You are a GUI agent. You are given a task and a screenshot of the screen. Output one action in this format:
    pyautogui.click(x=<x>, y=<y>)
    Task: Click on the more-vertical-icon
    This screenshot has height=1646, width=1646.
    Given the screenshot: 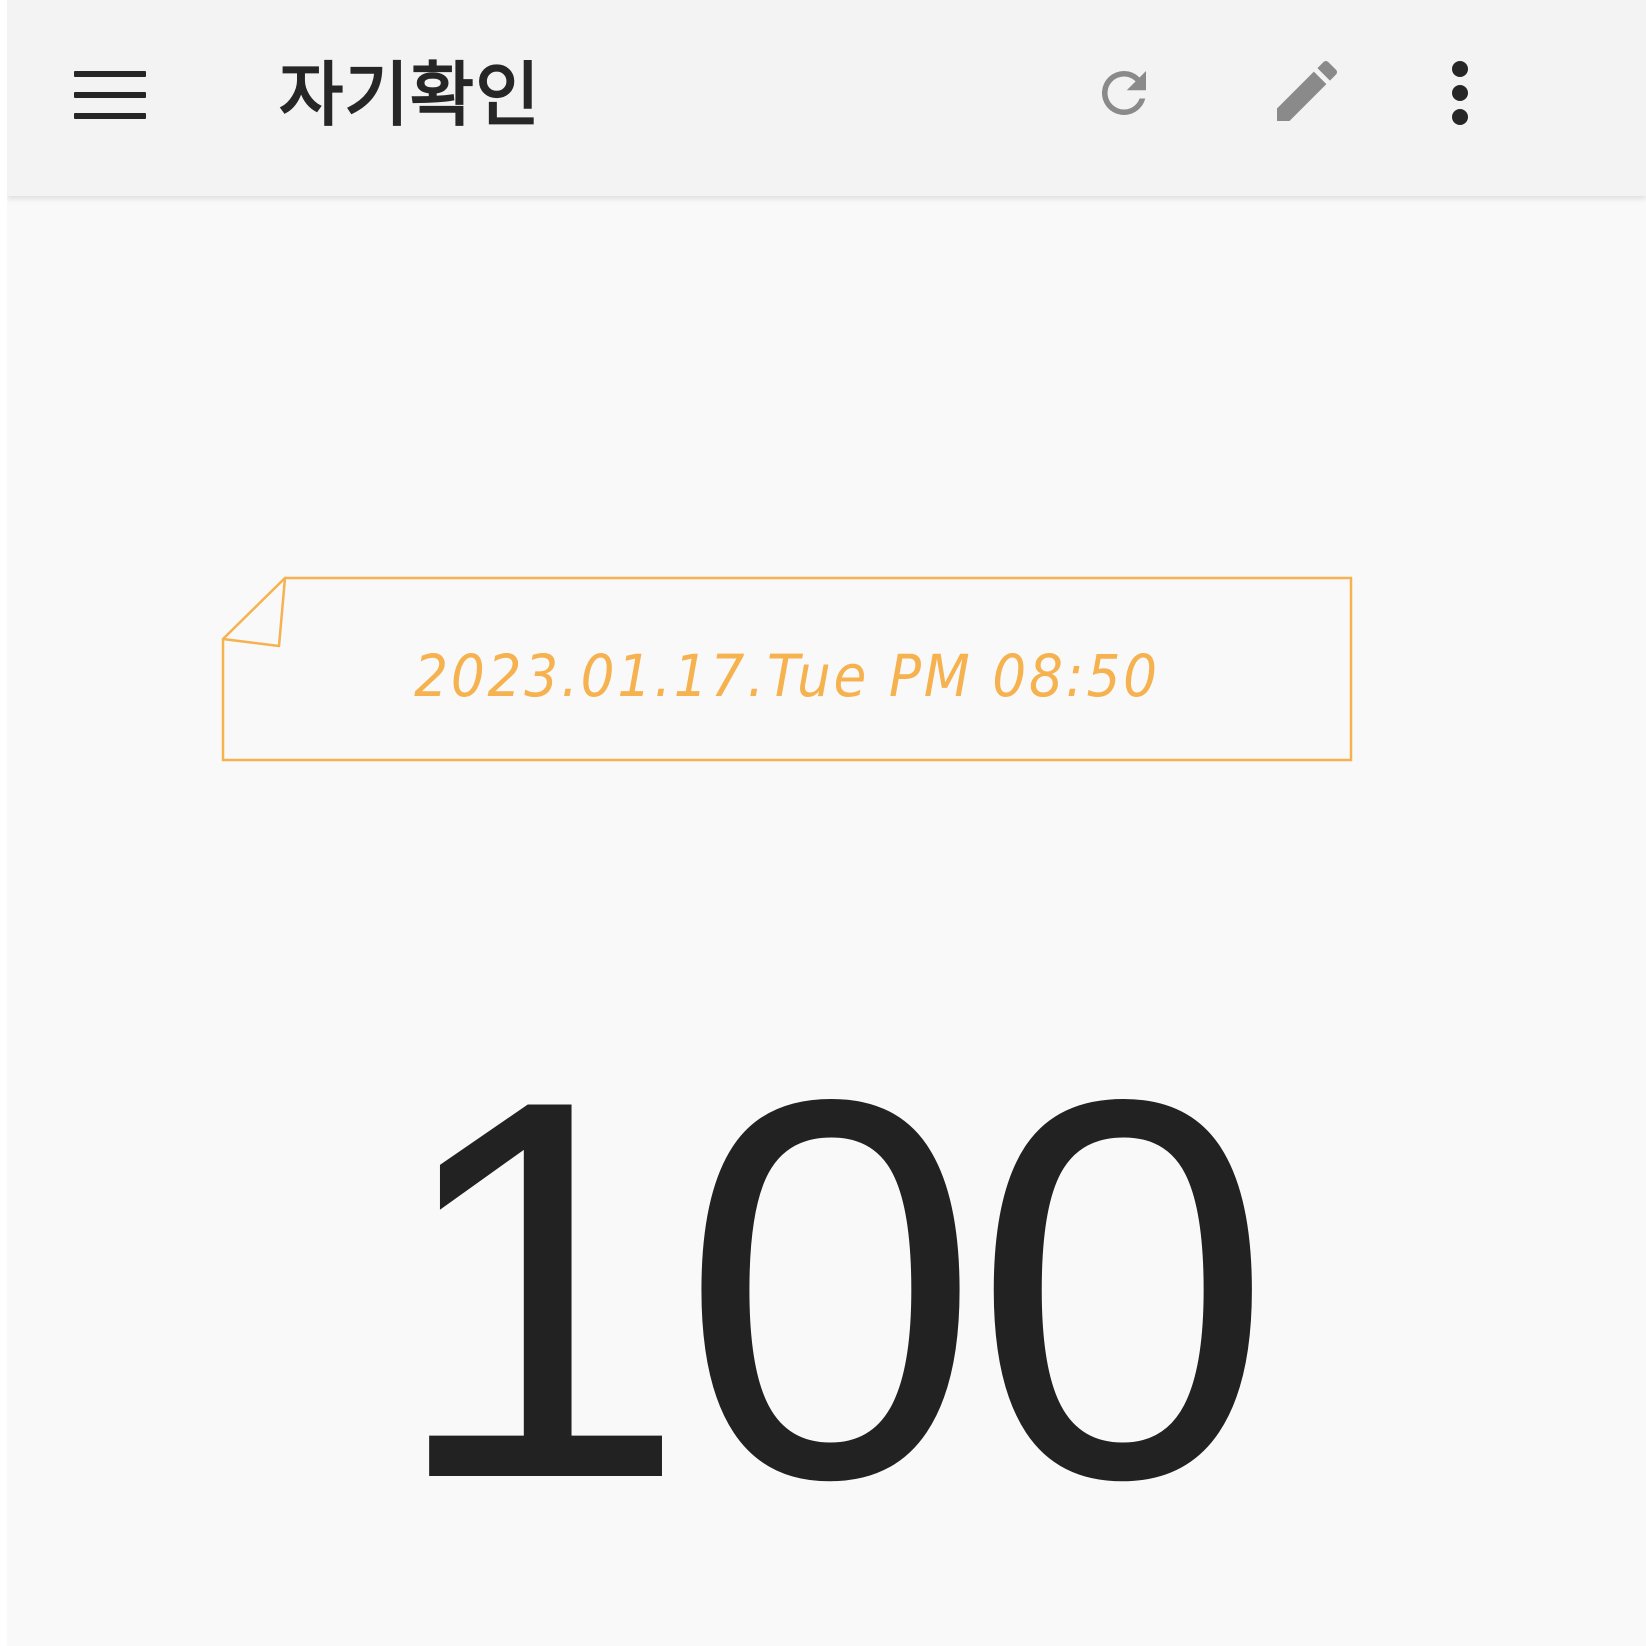 What is the action you would take?
    pyautogui.click(x=1460, y=93)
    